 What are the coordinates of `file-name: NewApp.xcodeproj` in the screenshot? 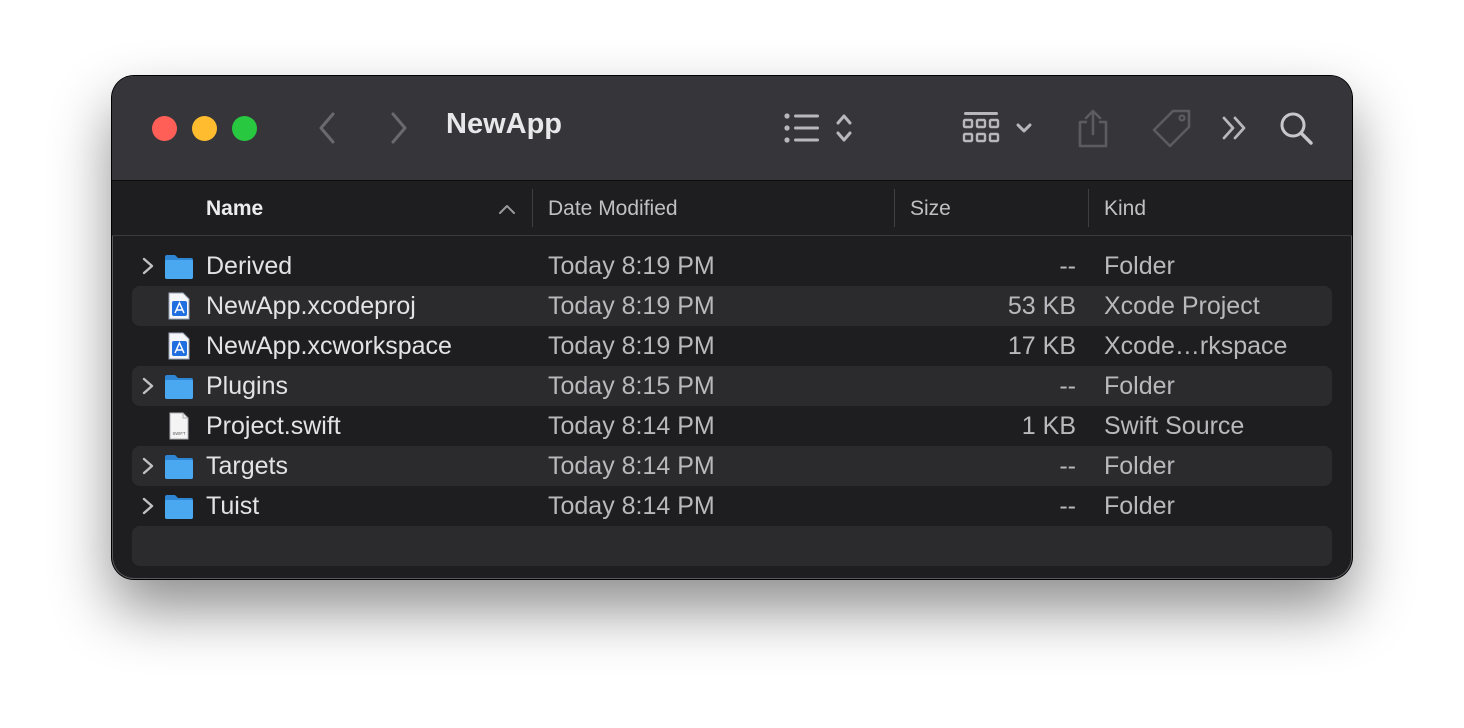 It's located at (311, 306).